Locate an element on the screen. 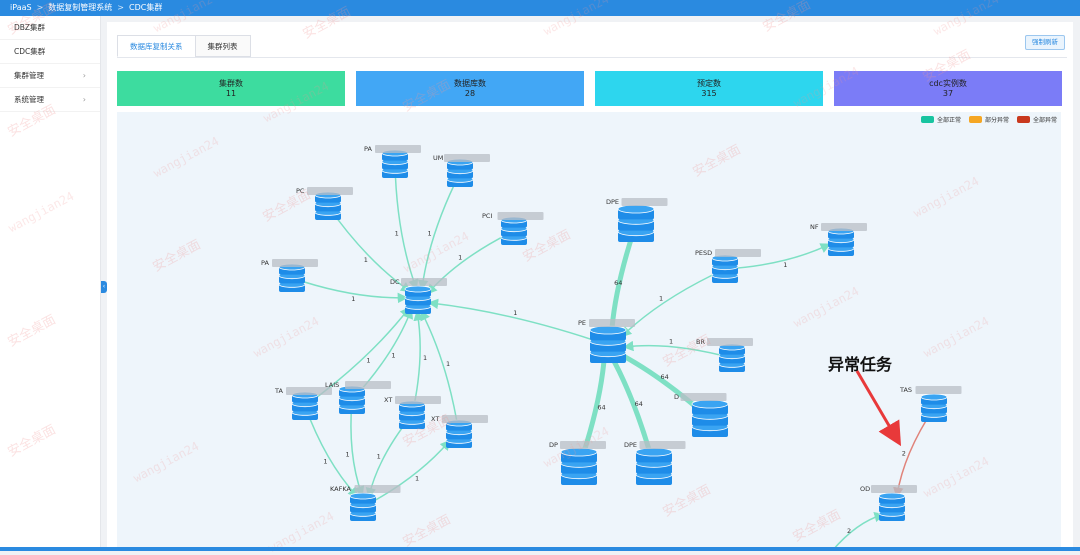  edge-pesd-pe is located at coordinates (673, 303).